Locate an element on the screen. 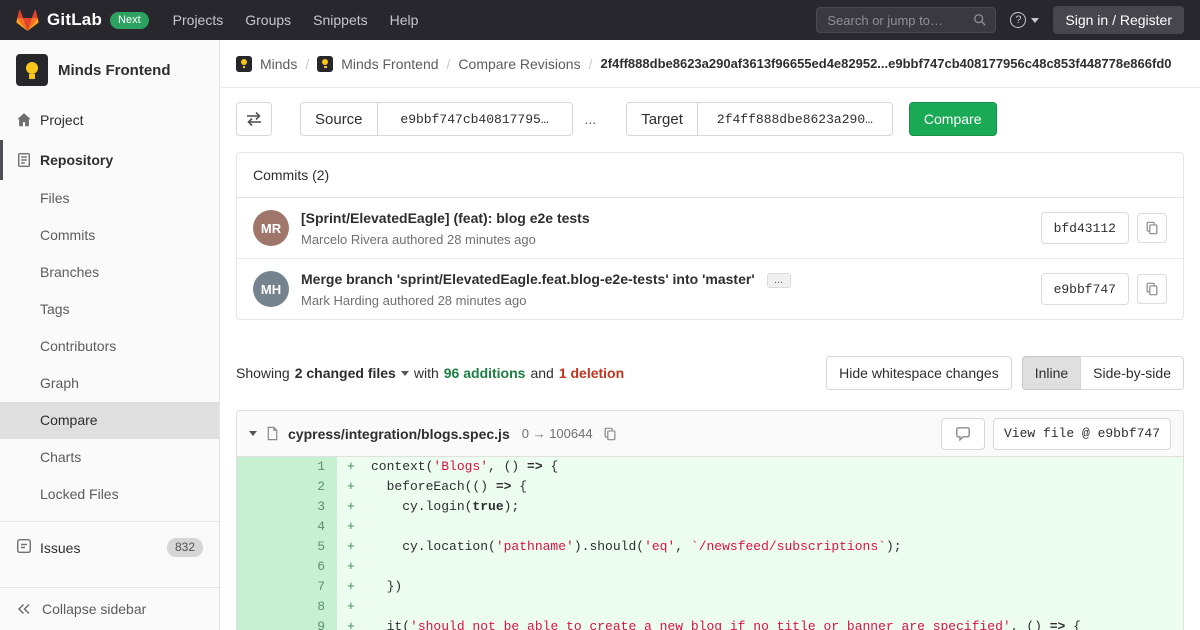 Image resolution: width=1200 pixels, height=630 pixels. sidebar-item-project: Project is located at coordinates (109, 120).